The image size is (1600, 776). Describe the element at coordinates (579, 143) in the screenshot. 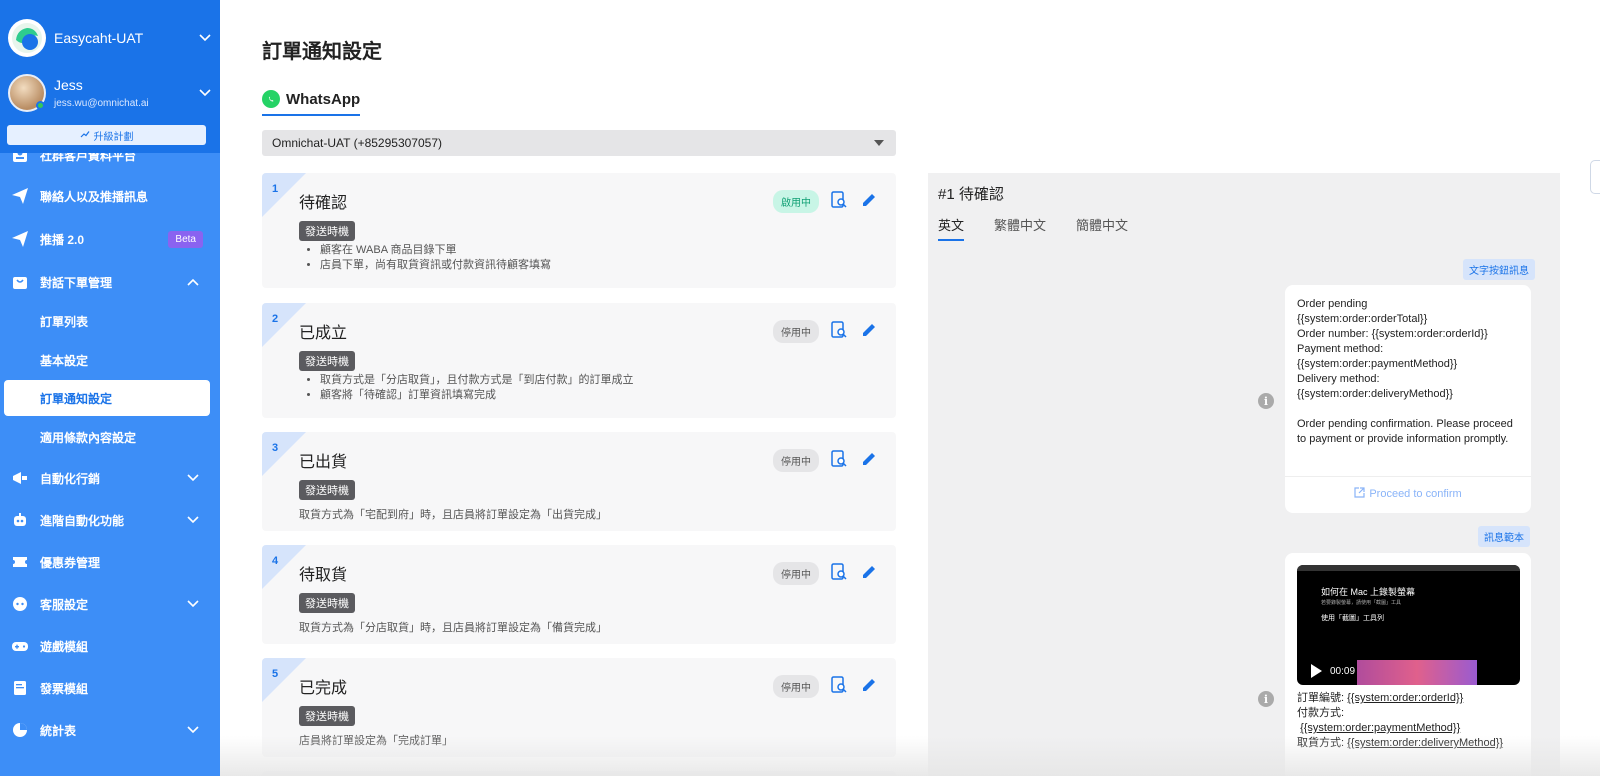

I see `account-select: Omnichat-UAT (+85295307057)` at that location.